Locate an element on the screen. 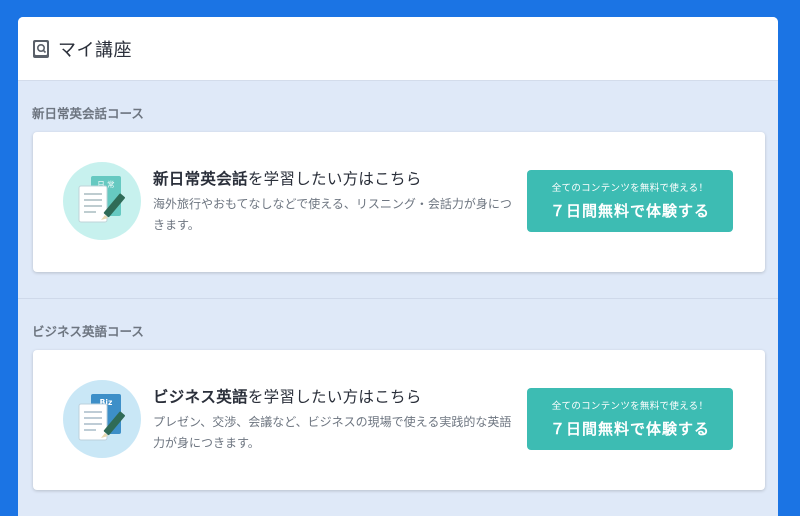 The width and height of the screenshot is (800, 516). section-label: ビジネス英語コース is located at coordinates (88, 331).